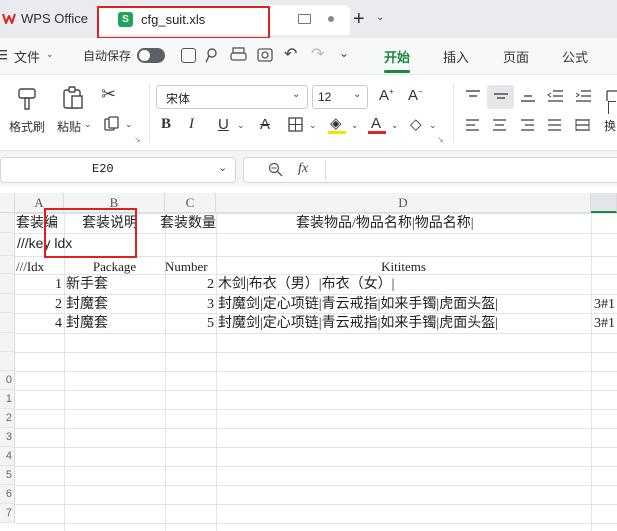 This screenshot has width=617, height=531. What do you see at coordinates (296, 94) in the screenshot?
I see `font-name-chevron-icon: ⌄` at bounding box center [296, 94].